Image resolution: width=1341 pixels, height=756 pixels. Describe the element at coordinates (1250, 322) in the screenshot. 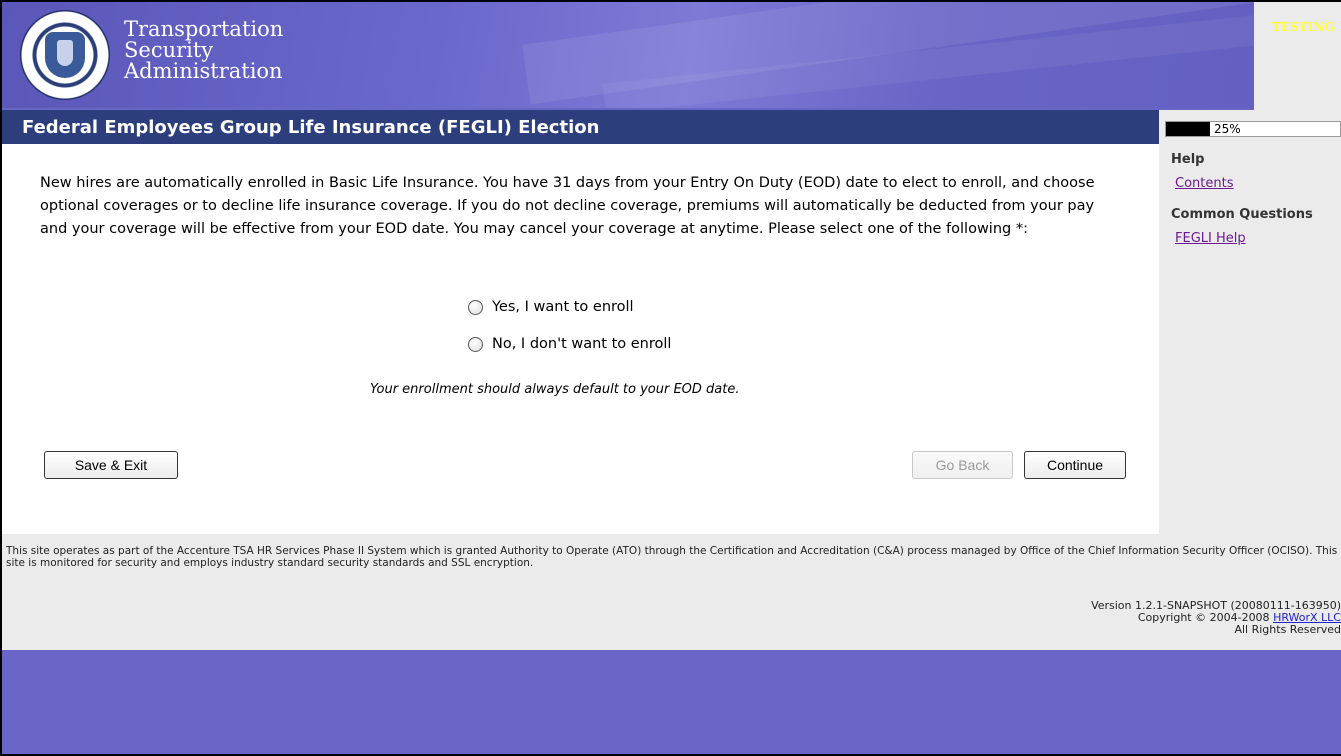

I see `help-sidebar` at that location.